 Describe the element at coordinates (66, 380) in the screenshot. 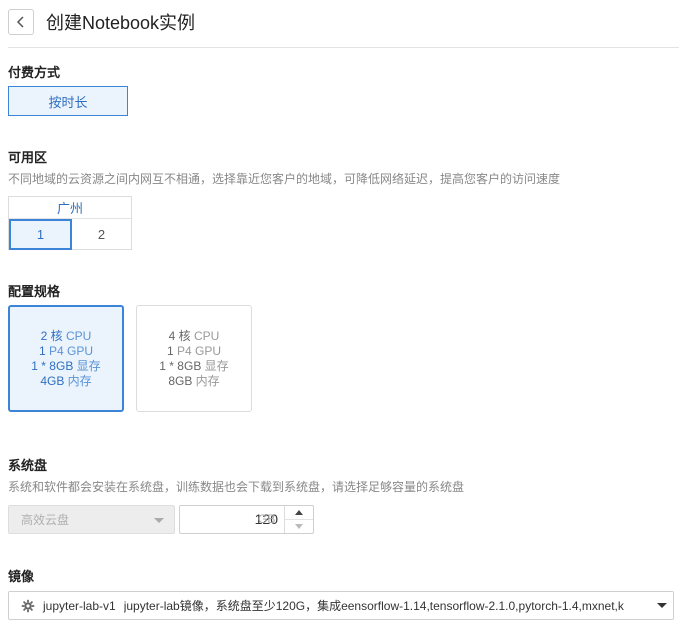

I see `spec-memory: 4GB 内存` at that location.